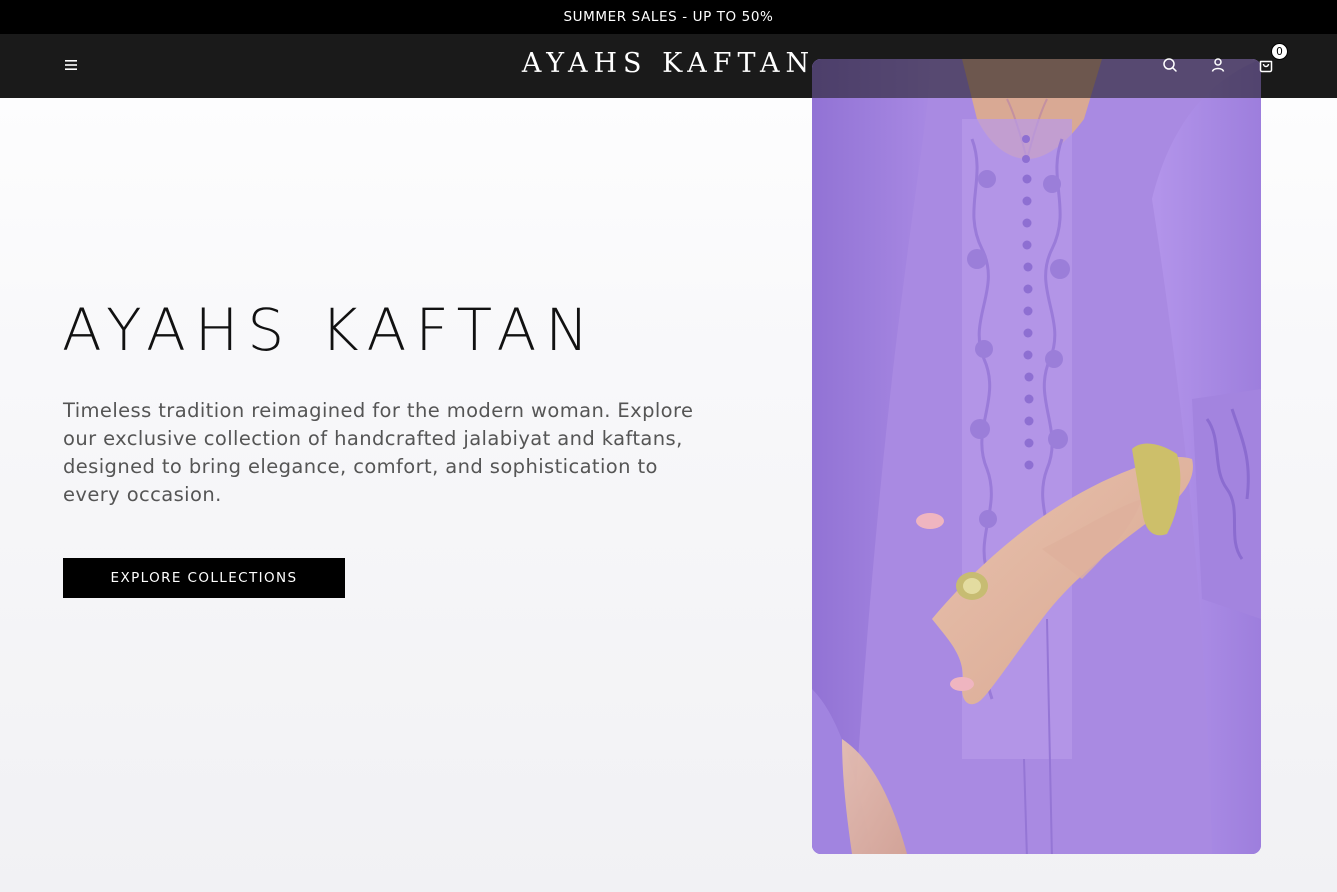 The image size is (1337, 892). I want to click on hamburger-menu-icon, so click(71, 65).